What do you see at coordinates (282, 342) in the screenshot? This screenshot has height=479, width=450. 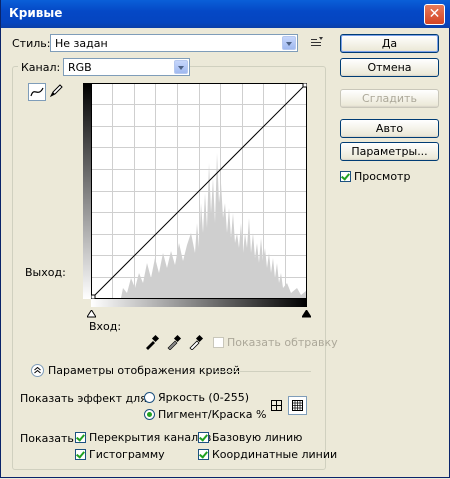 I see `show-clipping-label: Показать обтравку` at bounding box center [282, 342].